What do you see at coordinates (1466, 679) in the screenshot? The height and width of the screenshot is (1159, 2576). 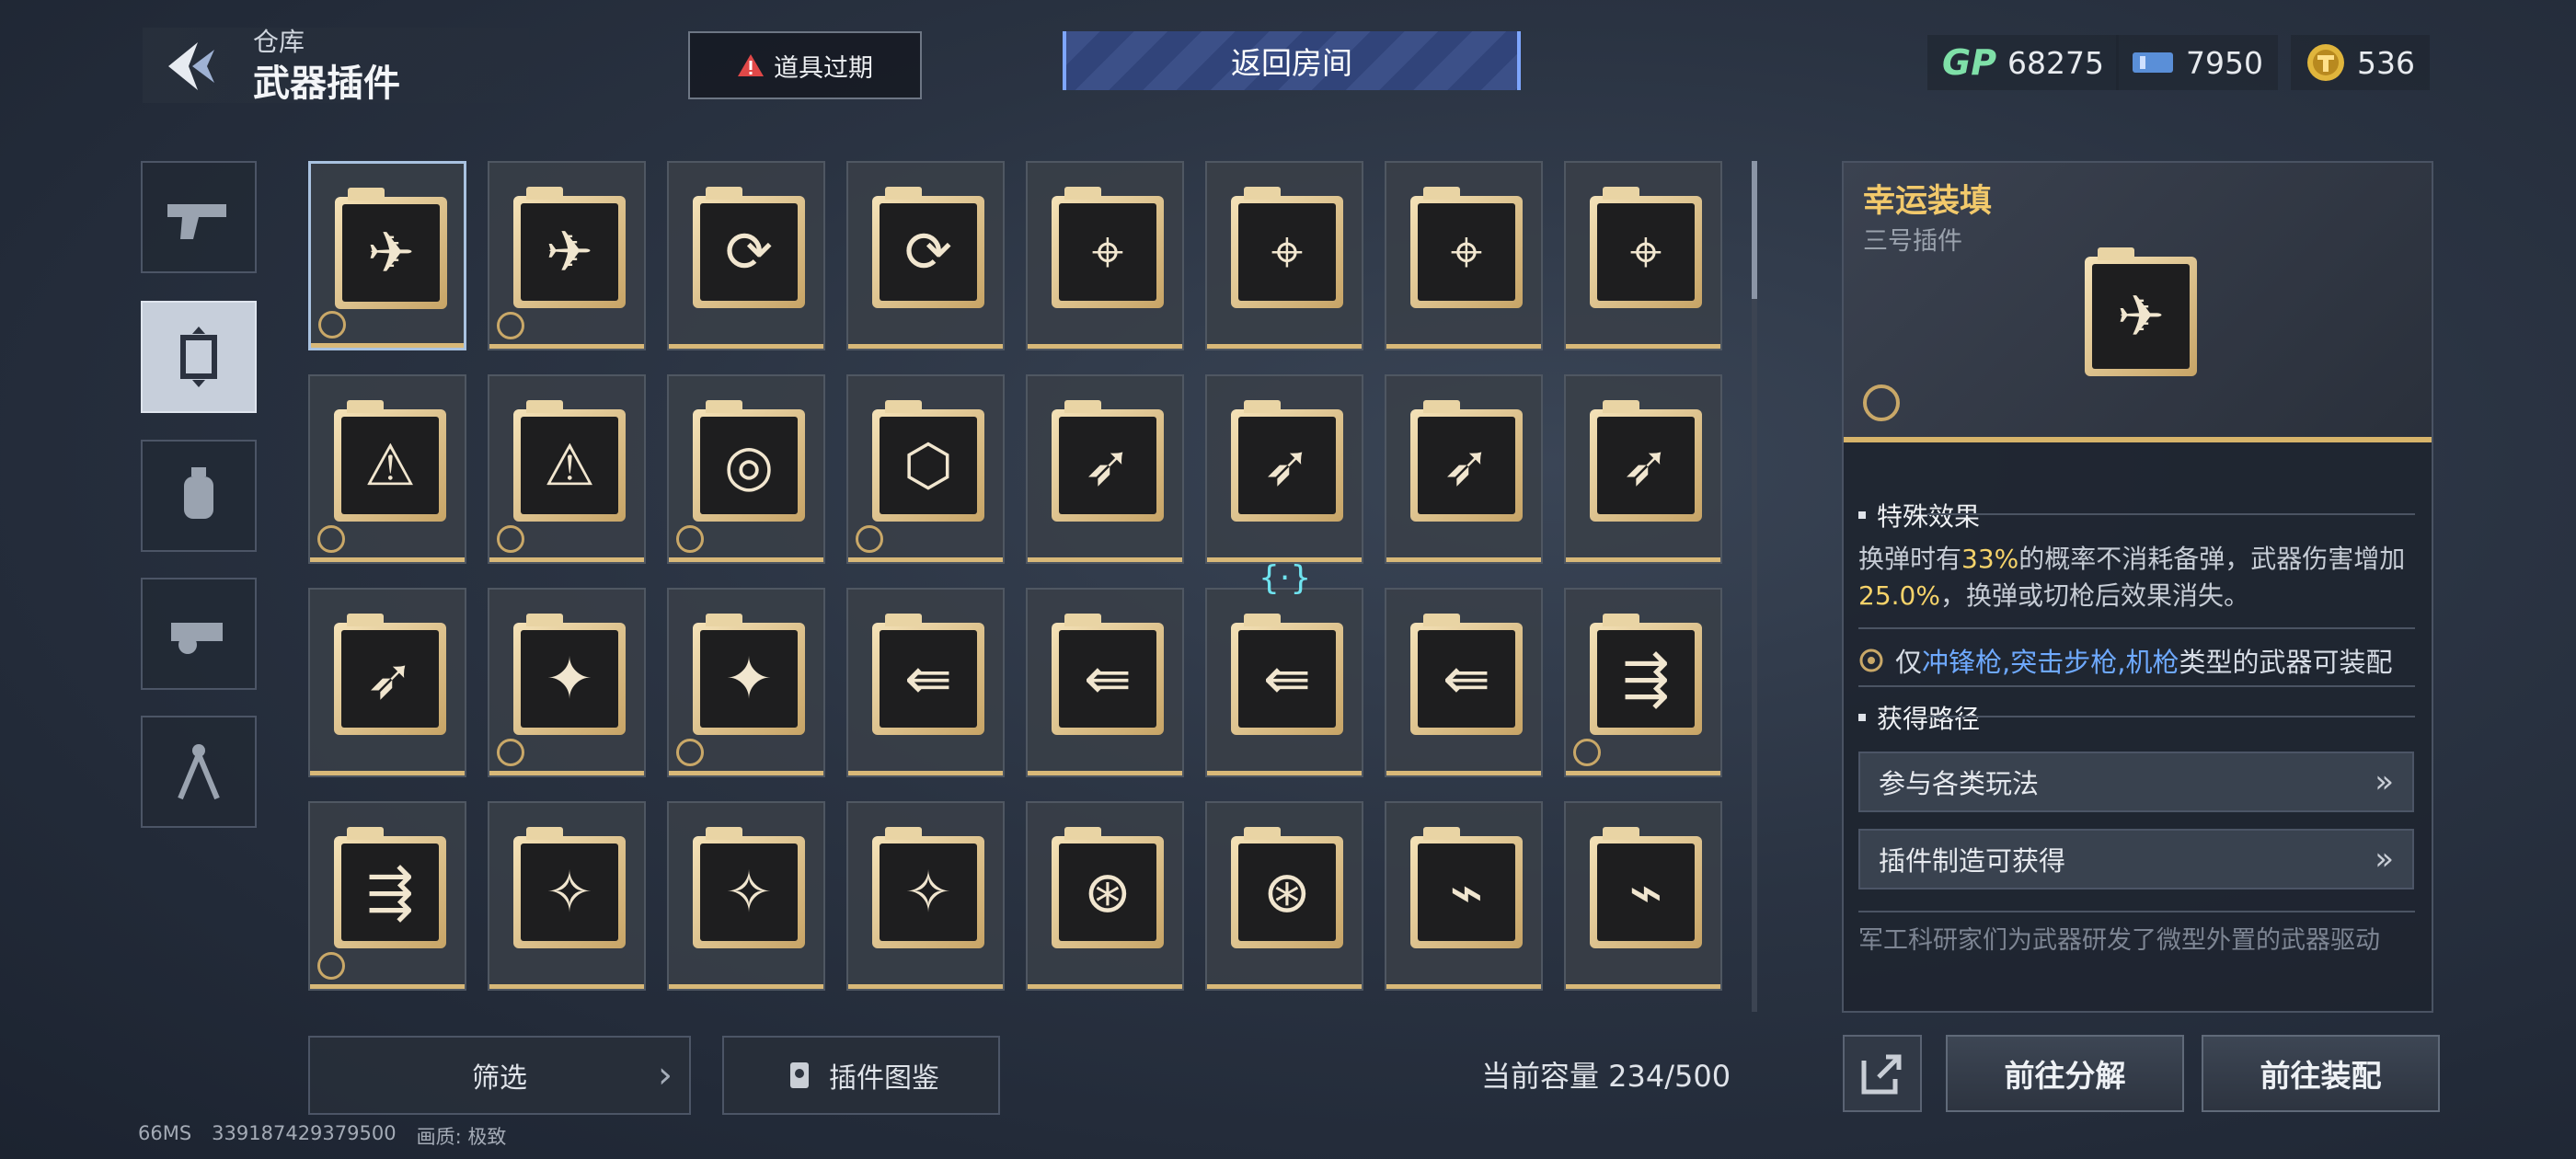 I see `plugin-icon: ⇚` at bounding box center [1466, 679].